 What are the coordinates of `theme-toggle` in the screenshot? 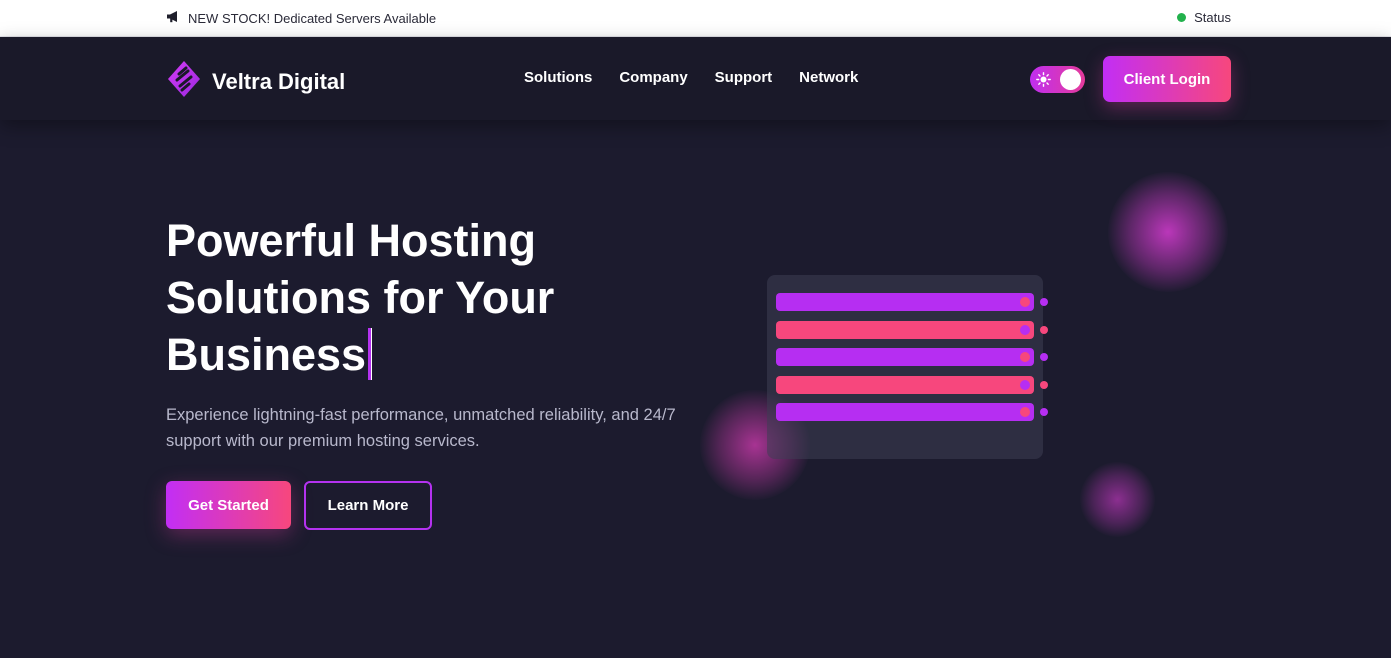 It's located at (1057, 79).